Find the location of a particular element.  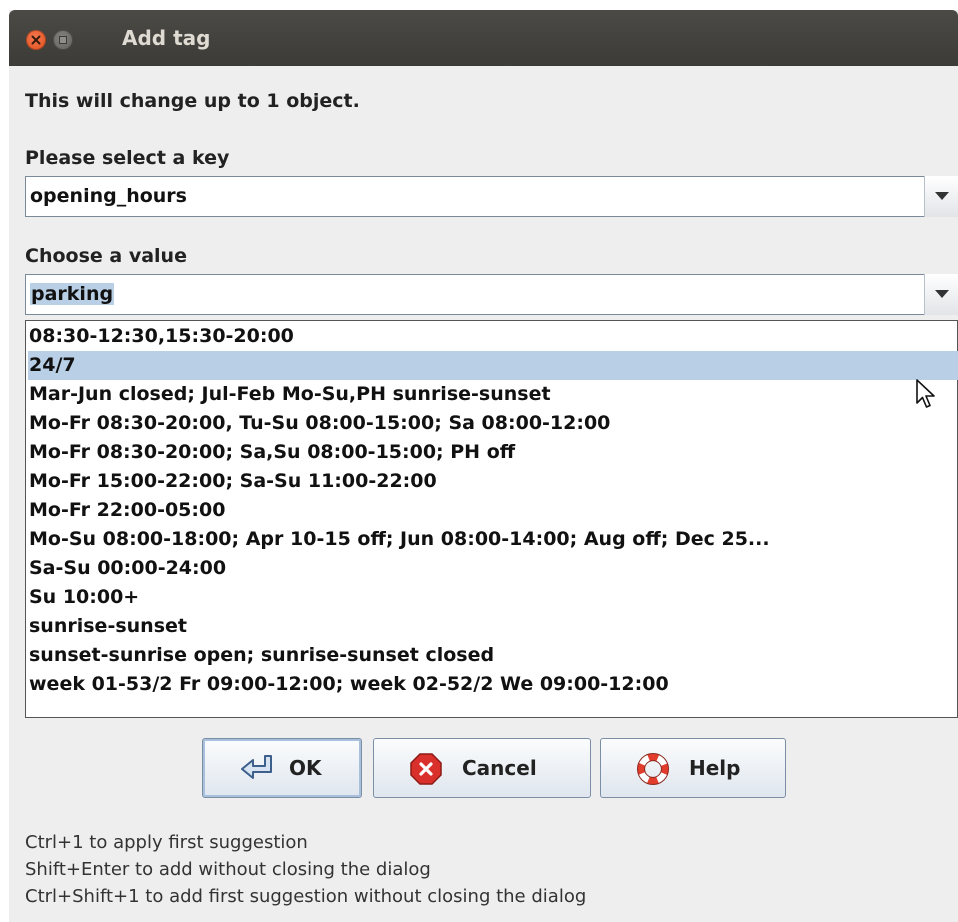

ok-button-label: OK is located at coordinates (305, 768).